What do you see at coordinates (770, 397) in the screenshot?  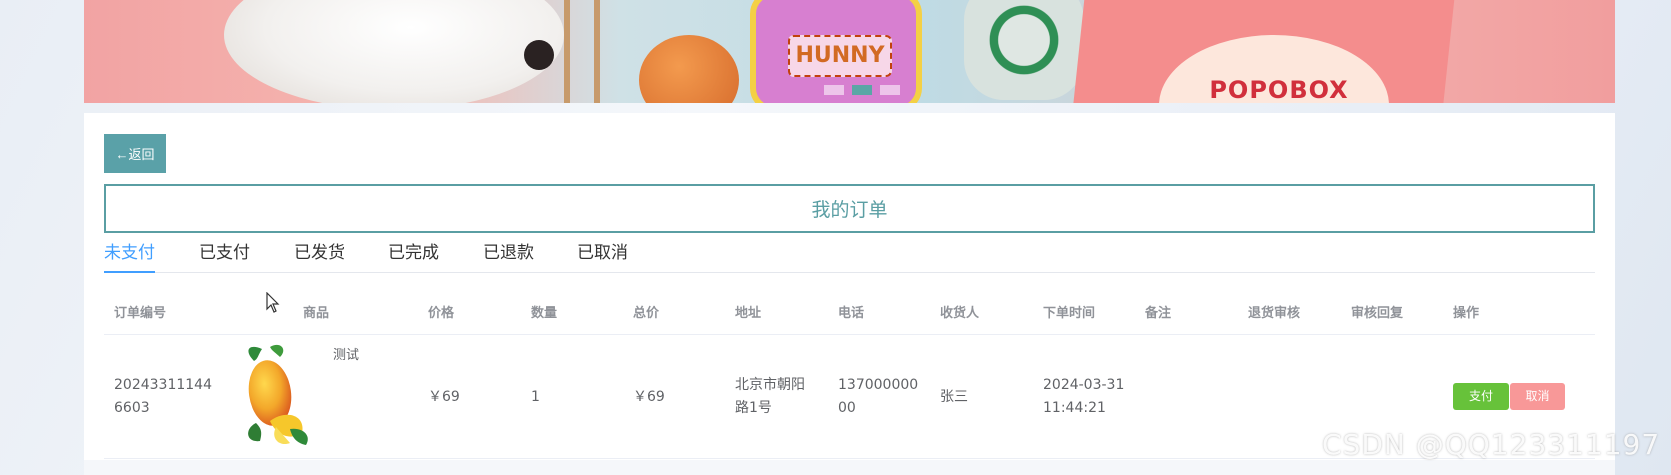 I see `address-cell: 北京市朝阳 路1号` at bounding box center [770, 397].